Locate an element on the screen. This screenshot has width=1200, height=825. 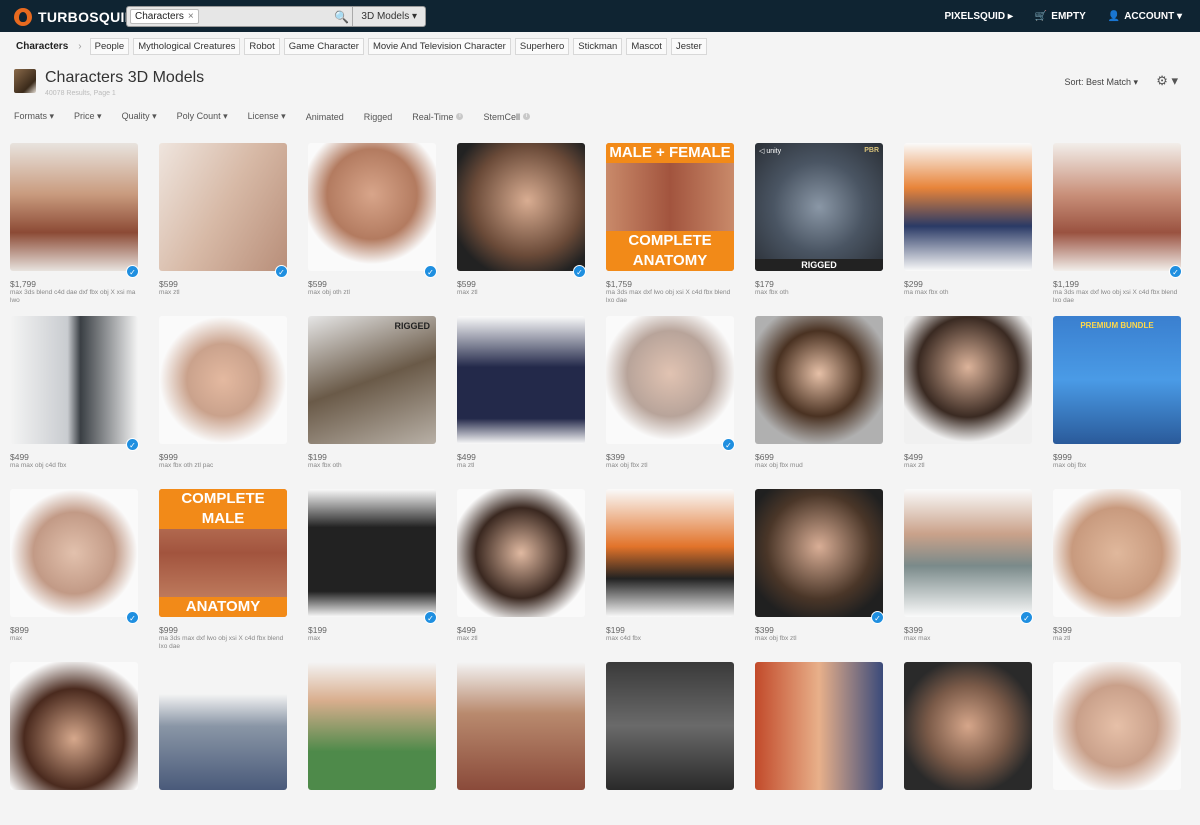
search-category-dropdown: 3D Models ▾ is located at coordinates (388, 16).